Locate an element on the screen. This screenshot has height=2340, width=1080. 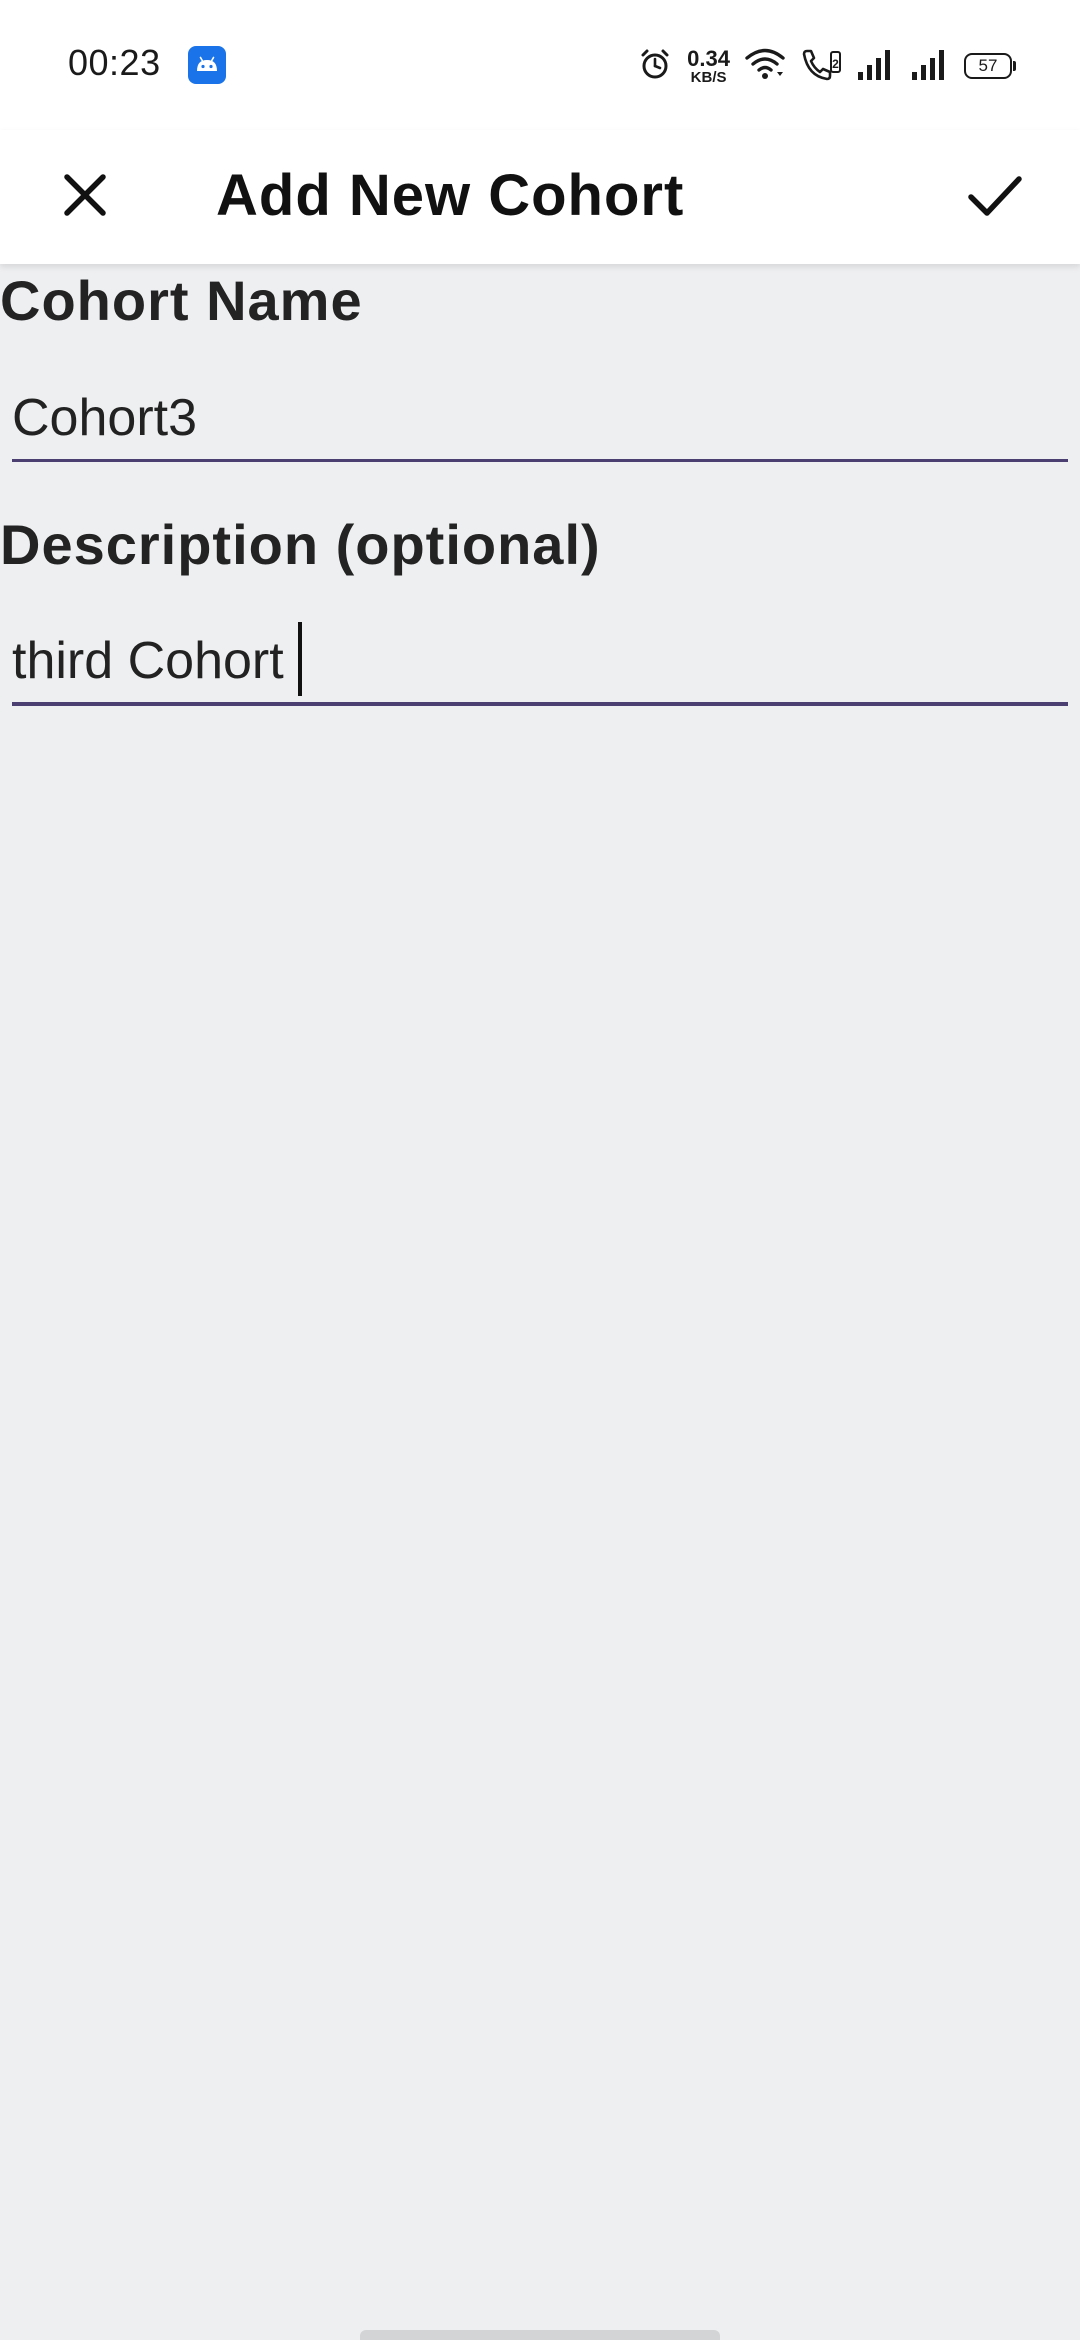
confirm-button is located at coordinates (995, 197).